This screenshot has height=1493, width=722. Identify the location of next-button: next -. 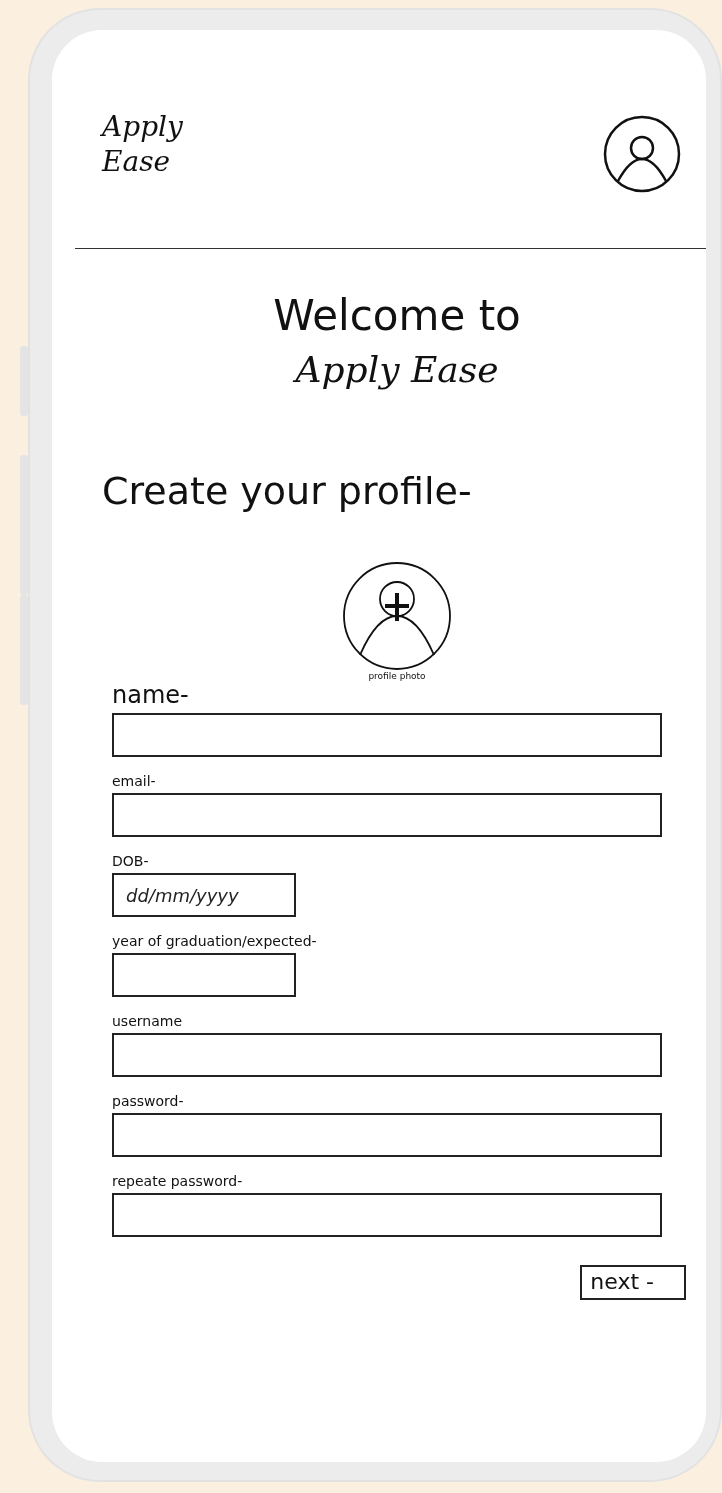
(633, 1282).